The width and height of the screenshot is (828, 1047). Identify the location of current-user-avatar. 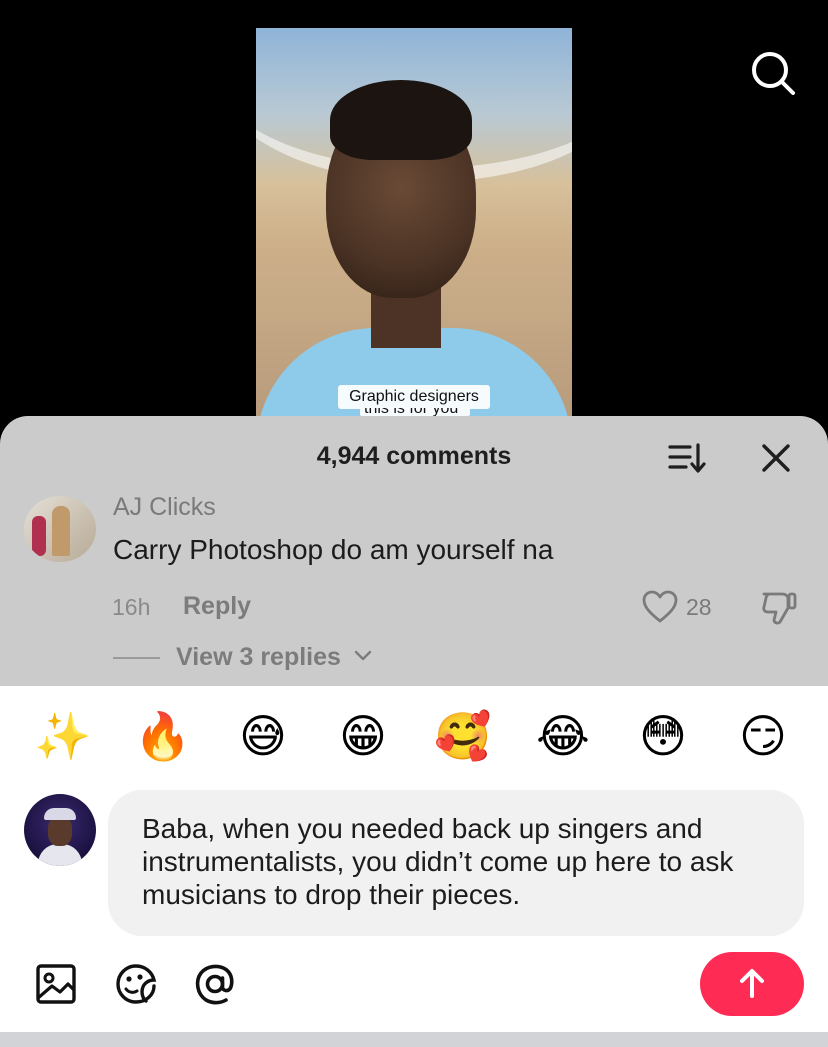
(60, 830).